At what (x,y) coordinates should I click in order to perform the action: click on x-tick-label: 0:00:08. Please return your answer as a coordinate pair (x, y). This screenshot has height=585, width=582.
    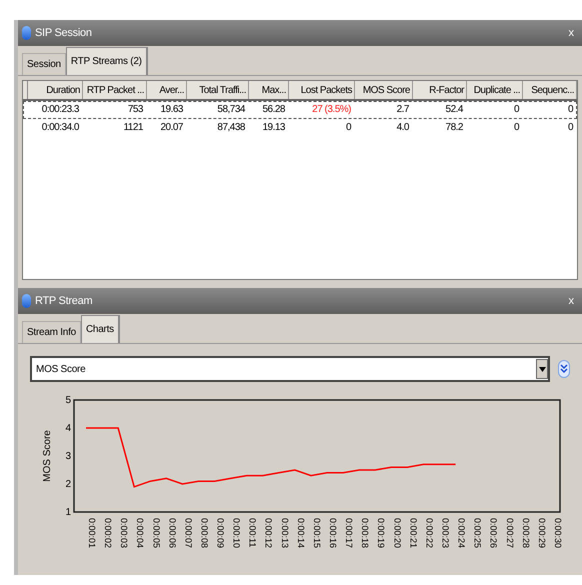
    Looking at the image, I should click on (204, 533).